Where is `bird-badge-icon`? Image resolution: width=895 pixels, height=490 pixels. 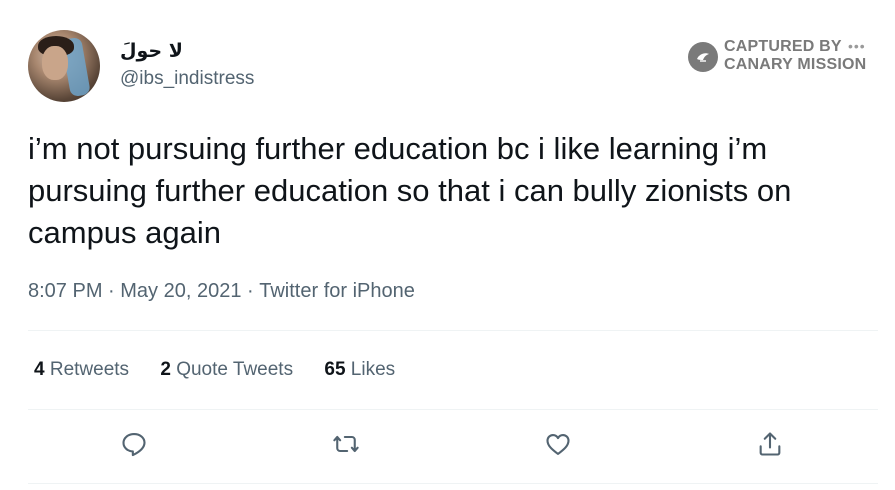 bird-badge-icon is located at coordinates (703, 57).